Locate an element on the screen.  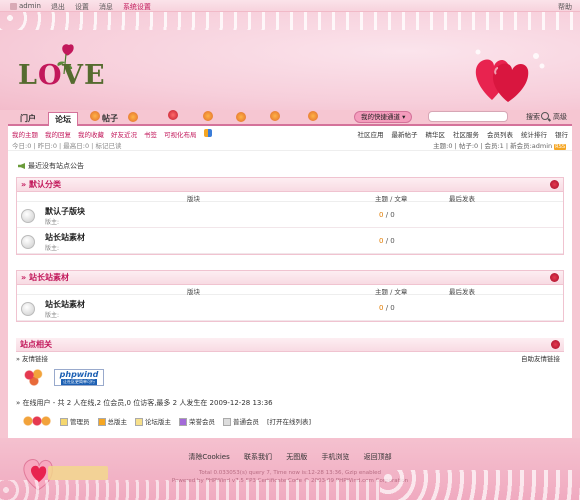
site-title: 站点相关 is located at coordinates (290, 345).